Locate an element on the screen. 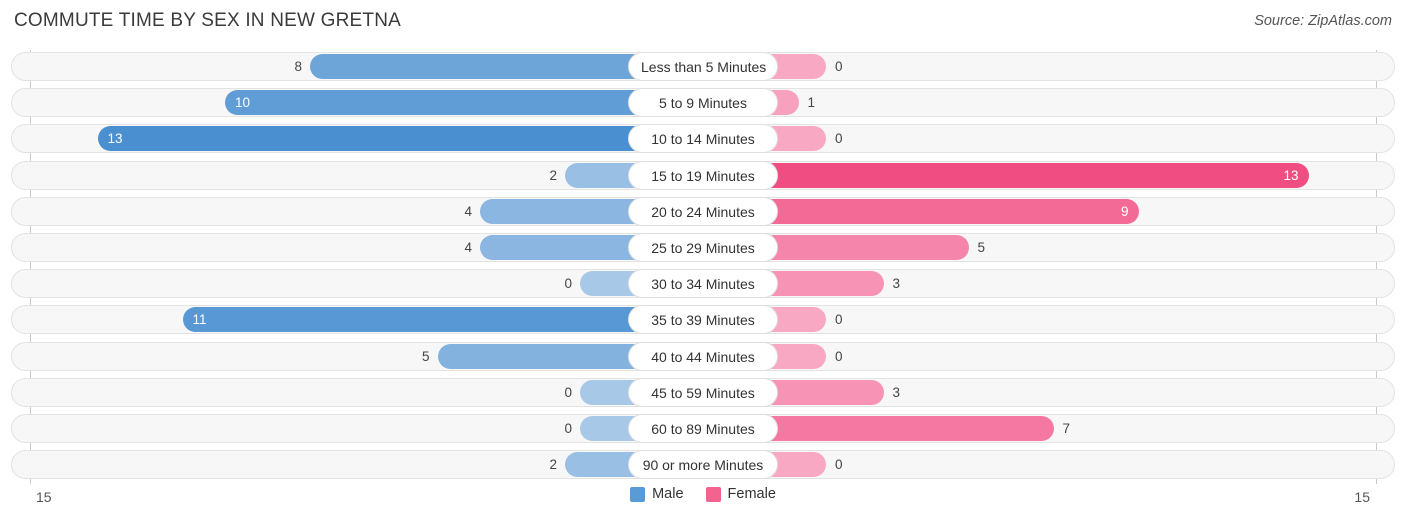  category-label: 30 to 34 Minutes is located at coordinates (703, 284).